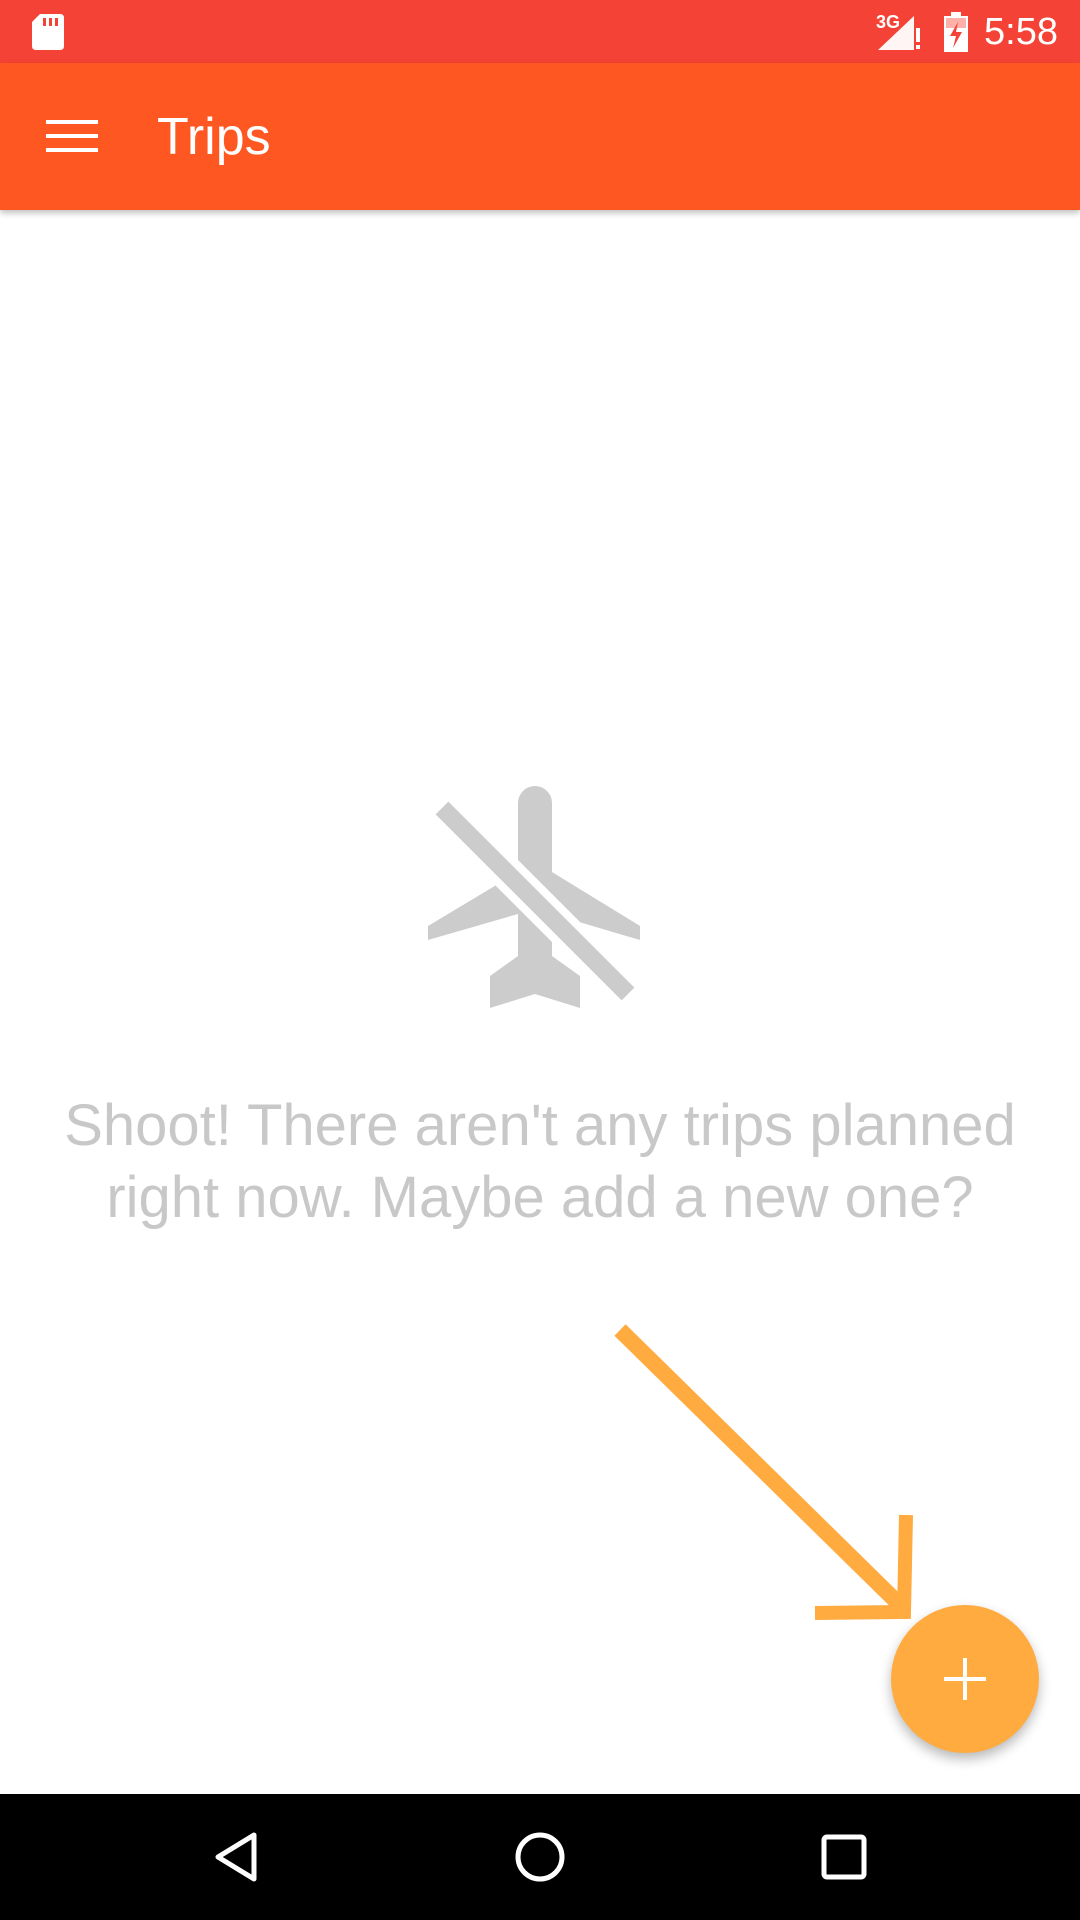 The width and height of the screenshot is (1080, 1920). I want to click on menu-button, so click(72, 136).